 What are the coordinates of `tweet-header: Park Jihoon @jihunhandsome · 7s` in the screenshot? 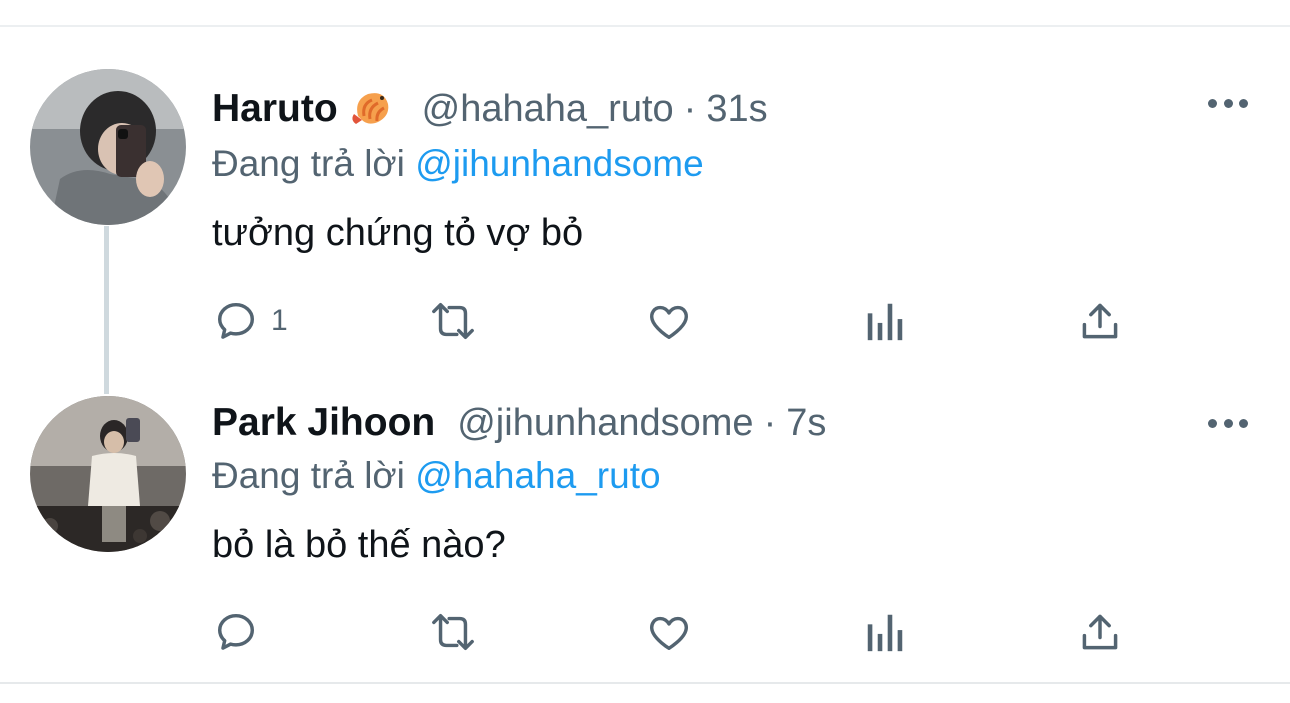 It's located at (519, 423).